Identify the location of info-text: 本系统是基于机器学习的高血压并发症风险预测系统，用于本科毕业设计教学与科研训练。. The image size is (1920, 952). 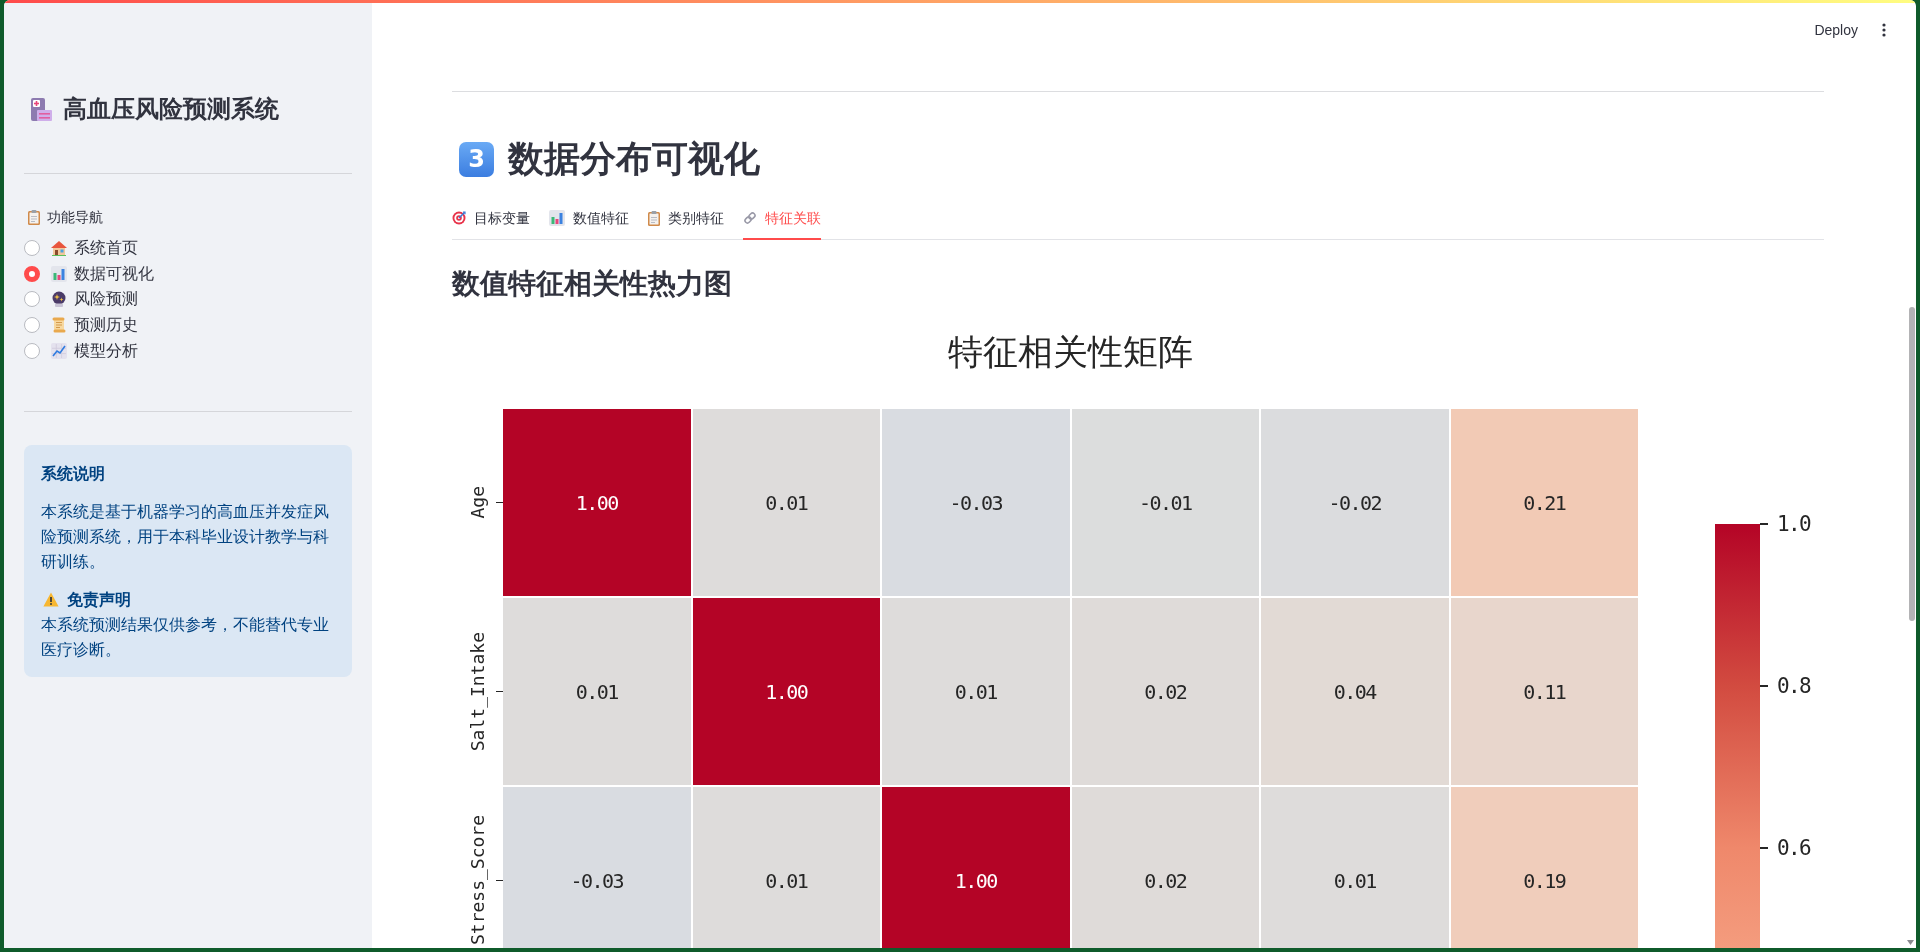
(185, 537).